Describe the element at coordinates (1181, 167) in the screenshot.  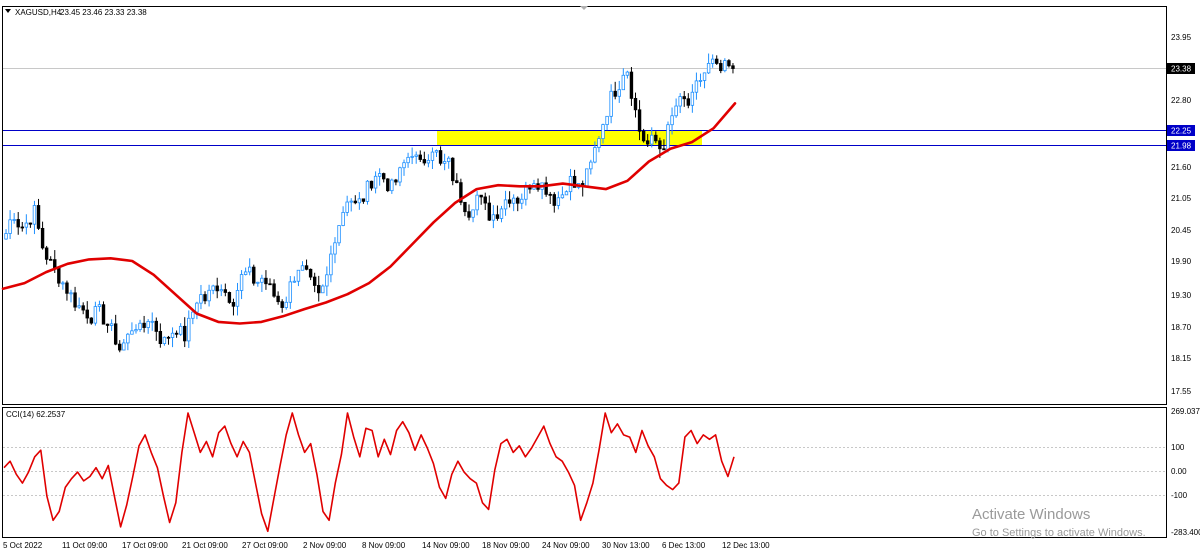
I see `price-tick: 21.60` at that location.